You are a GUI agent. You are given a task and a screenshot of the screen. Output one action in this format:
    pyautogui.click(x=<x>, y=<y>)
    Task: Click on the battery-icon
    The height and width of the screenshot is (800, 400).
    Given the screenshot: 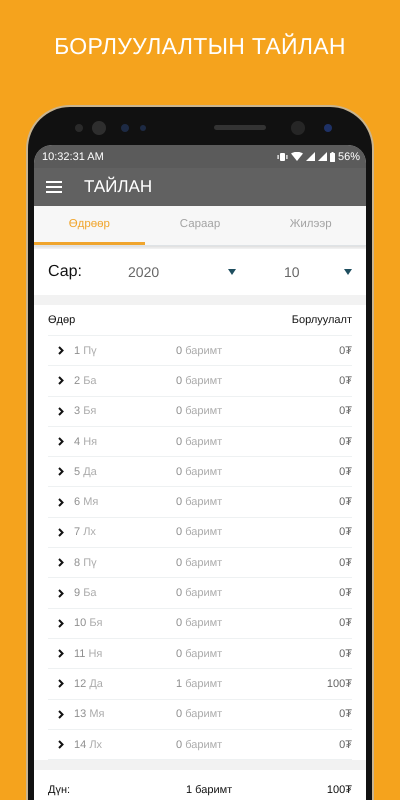 What is the action you would take?
    pyautogui.click(x=332, y=157)
    